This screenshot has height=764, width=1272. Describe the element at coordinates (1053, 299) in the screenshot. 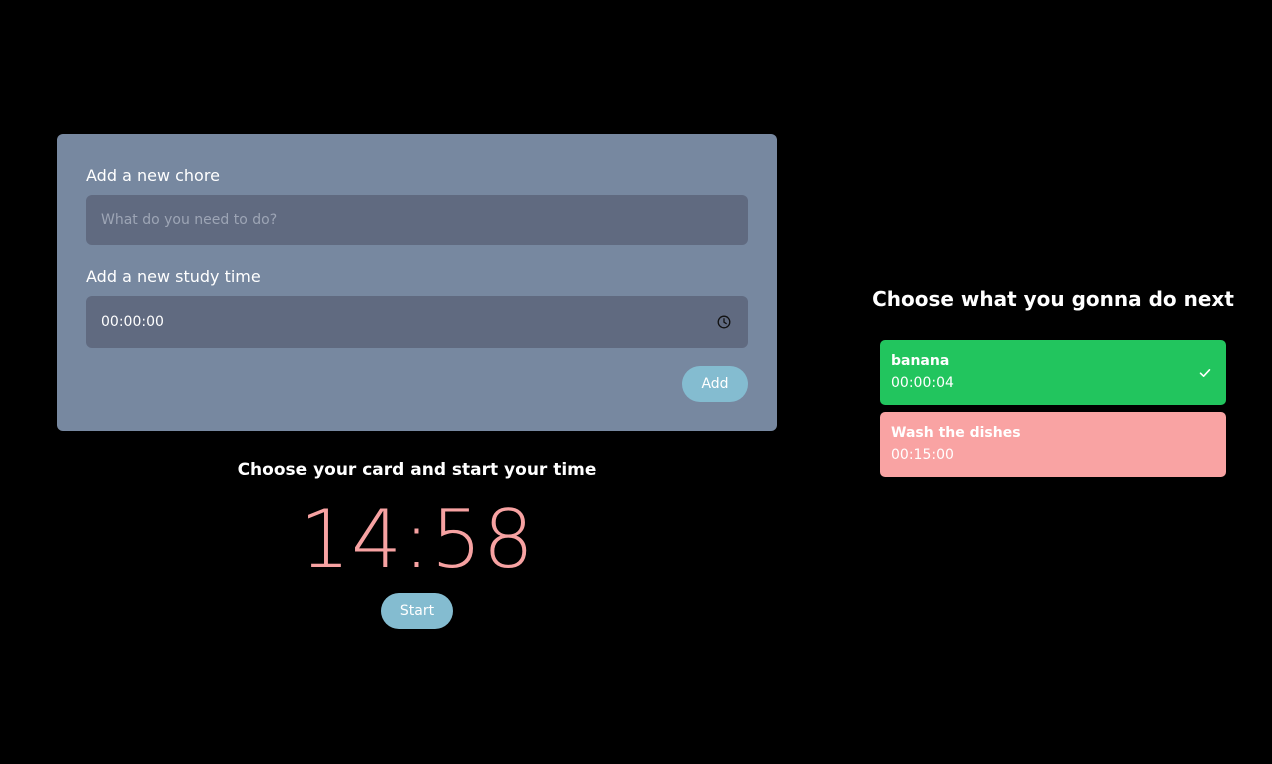

I see `task-list-heading: Choose what you gonna do next` at that location.